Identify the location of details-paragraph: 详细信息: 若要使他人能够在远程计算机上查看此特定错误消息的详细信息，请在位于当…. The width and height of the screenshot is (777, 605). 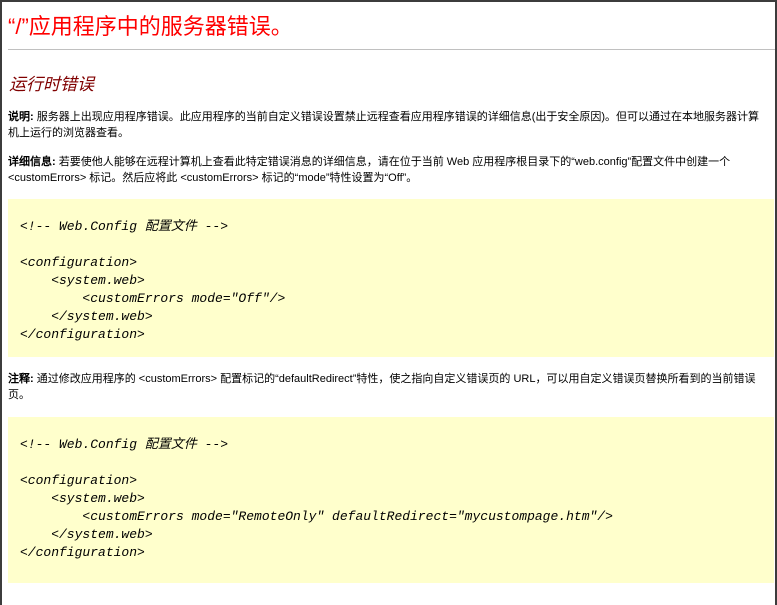
(387, 170).